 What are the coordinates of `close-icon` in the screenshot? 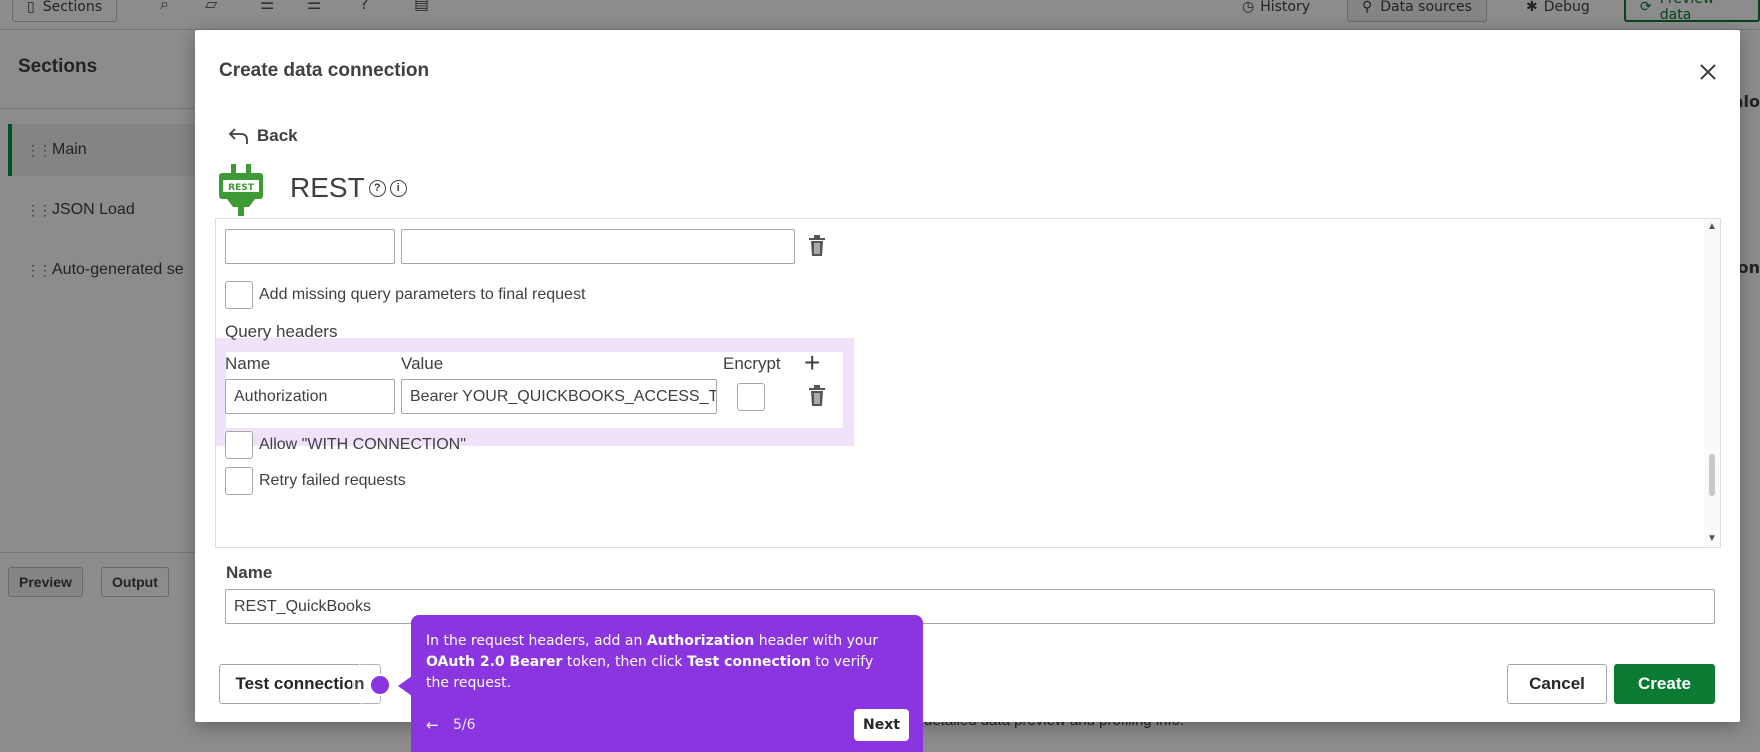 It's located at (1708, 72).